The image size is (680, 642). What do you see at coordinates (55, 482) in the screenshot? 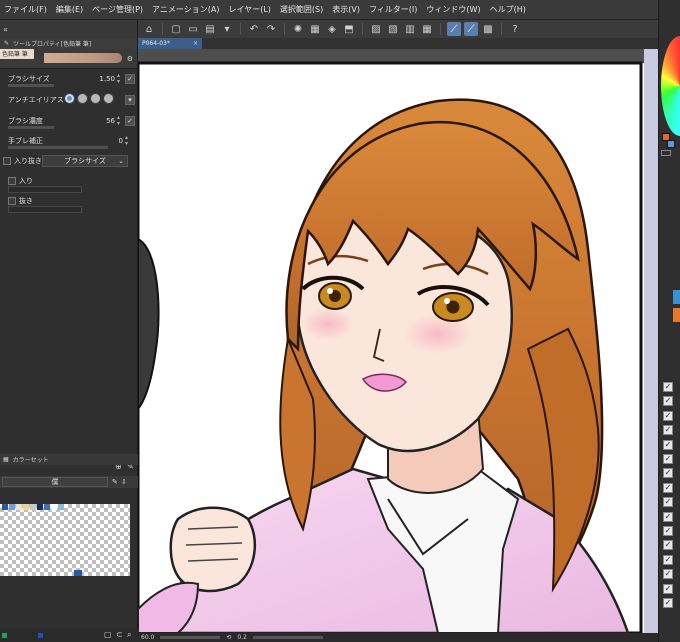
I see `color-set-dropdown: 僕` at bounding box center [55, 482].